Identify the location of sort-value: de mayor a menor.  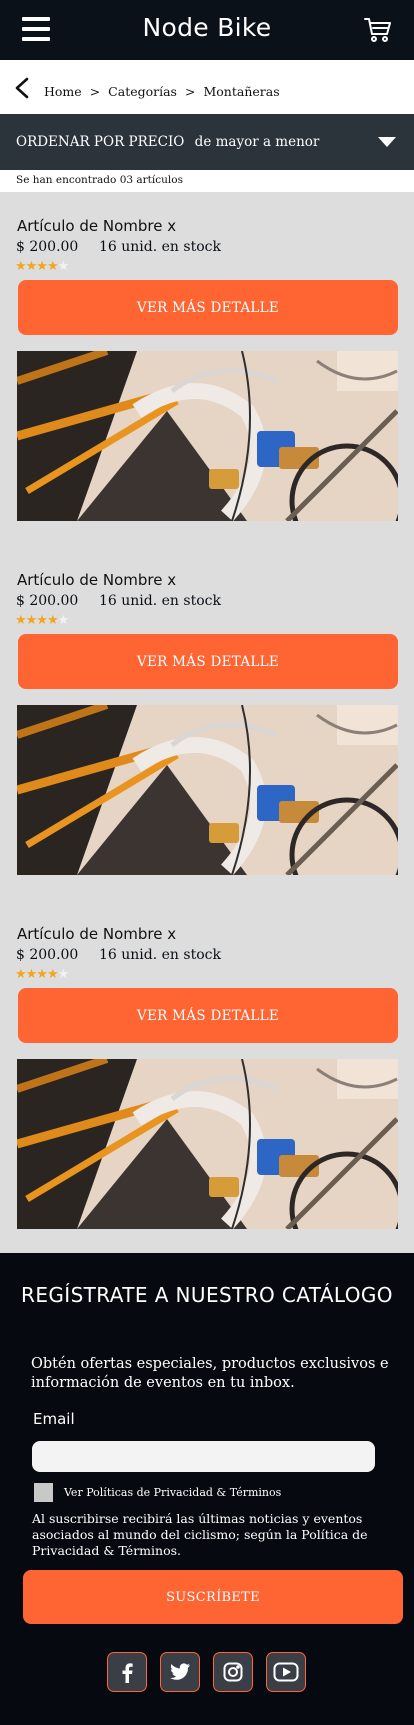
(257, 142).